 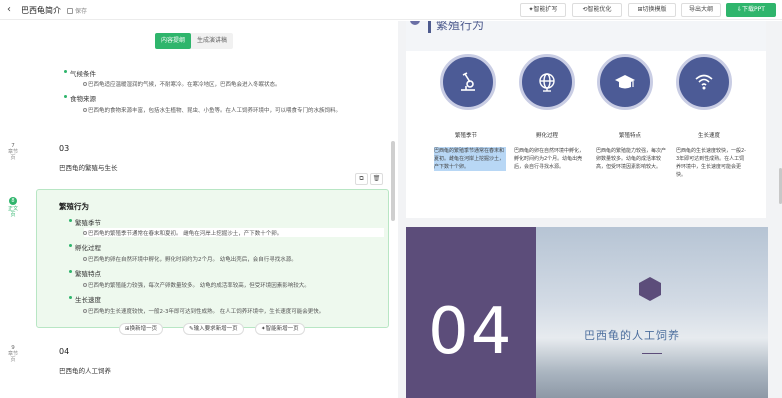 What do you see at coordinates (182, 233) in the screenshot?
I see `outline-detail: 巴西龟的繁殖季节通常在春末和夏初。 雌龟在河岸上挖掘沙土，产下数十个卵。` at bounding box center [182, 233].